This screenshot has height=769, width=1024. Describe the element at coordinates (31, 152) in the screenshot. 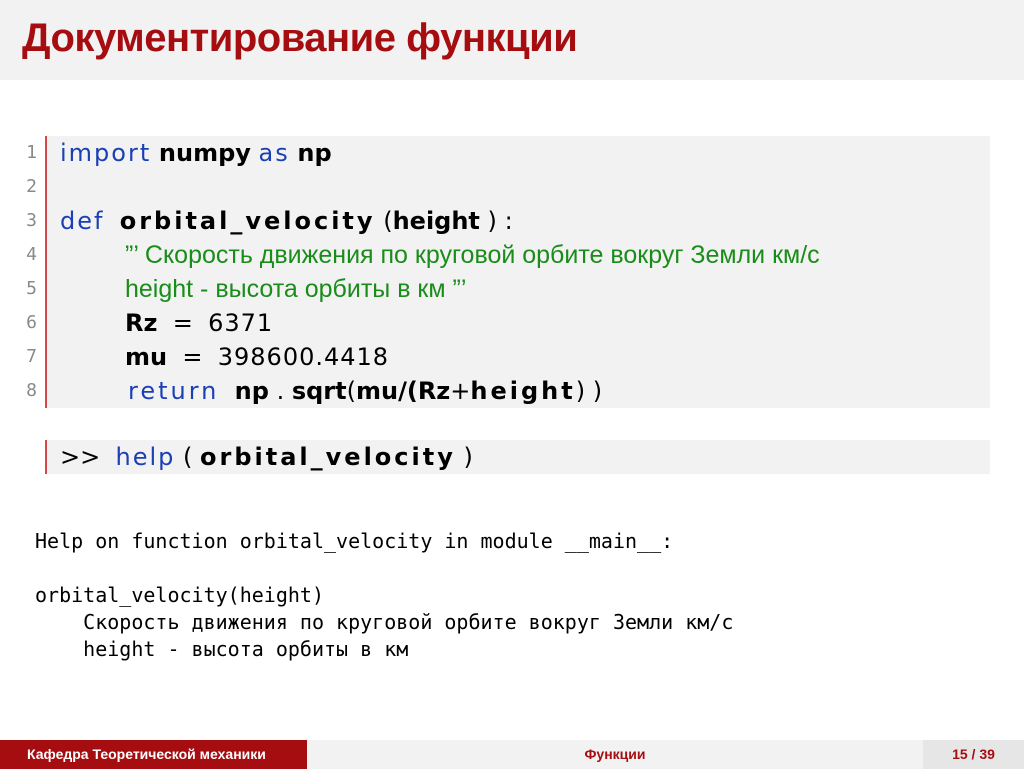

I see `line-number: 1` at that location.